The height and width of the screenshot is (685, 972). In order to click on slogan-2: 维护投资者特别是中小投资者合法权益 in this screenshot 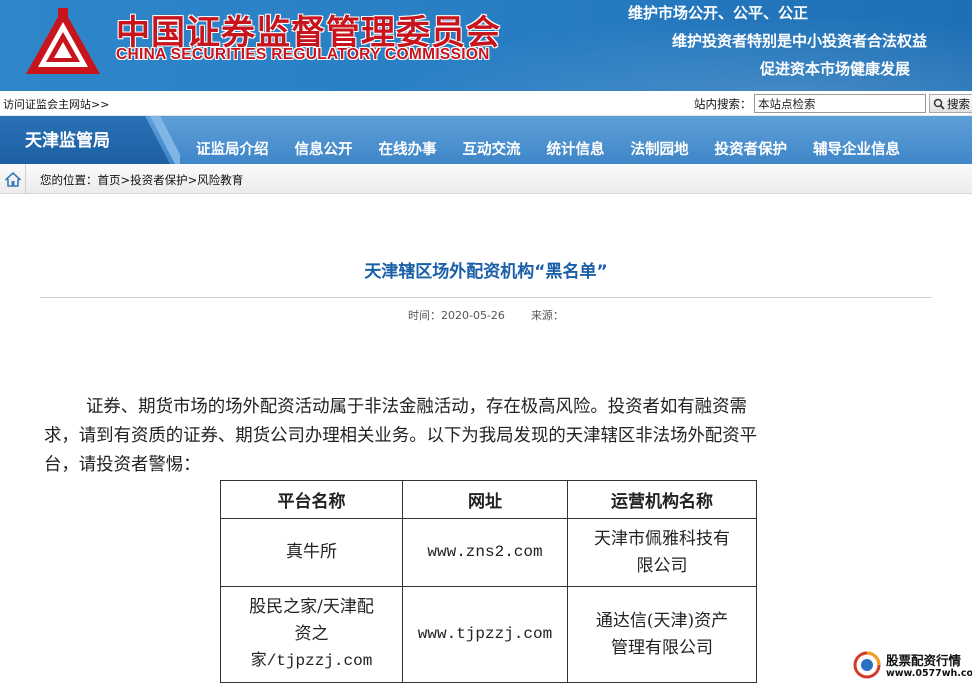, I will do `click(800, 41)`.